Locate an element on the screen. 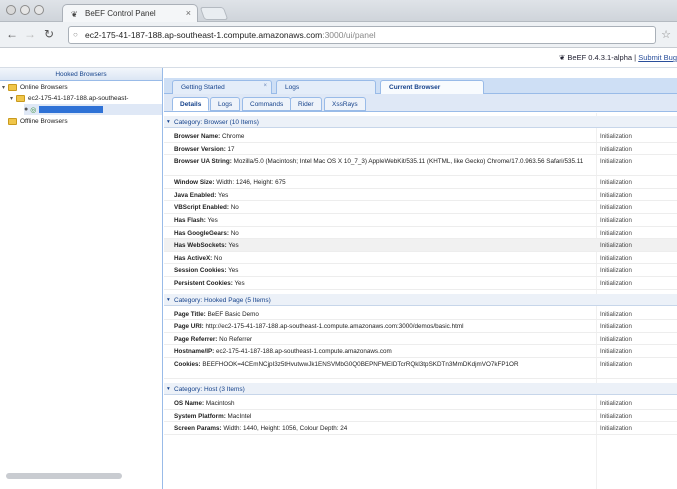 The image size is (677, 489). detail-row: Has GoogleGears: No Initialization is located at coordinates (420, 233).